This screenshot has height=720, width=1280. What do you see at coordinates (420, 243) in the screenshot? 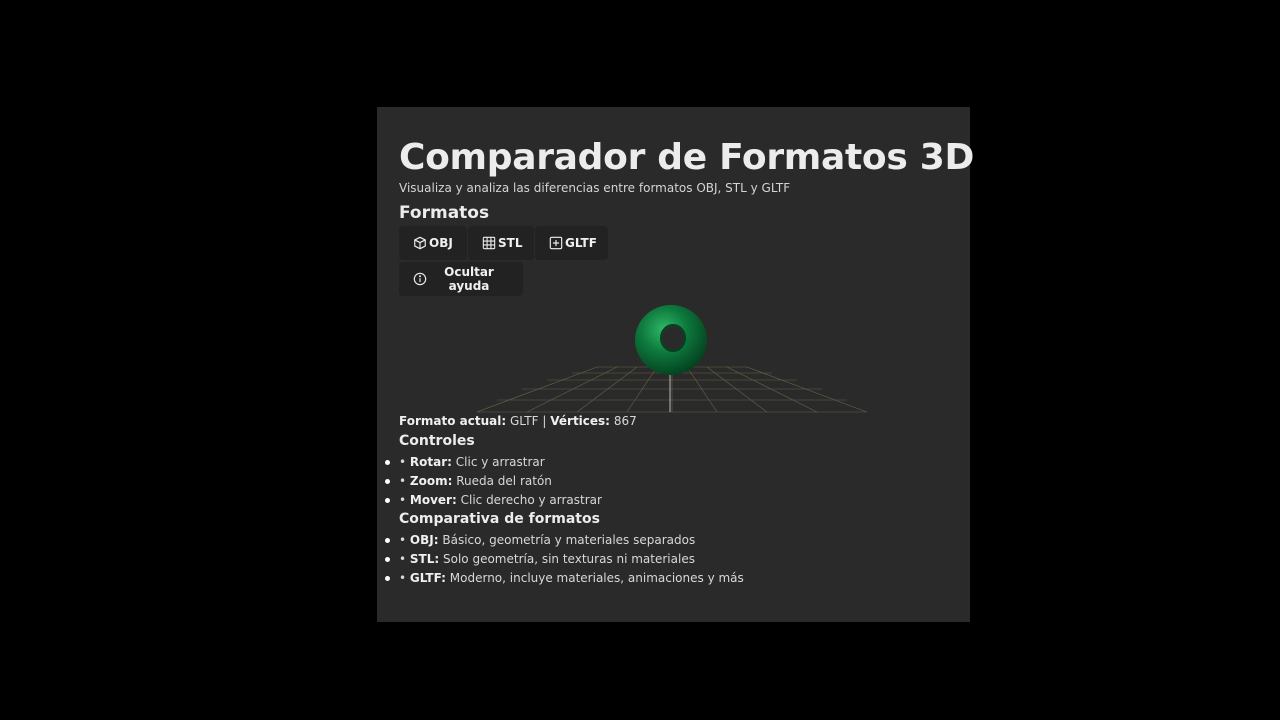
I see `cube-icon` at bounding box center [420, 243].